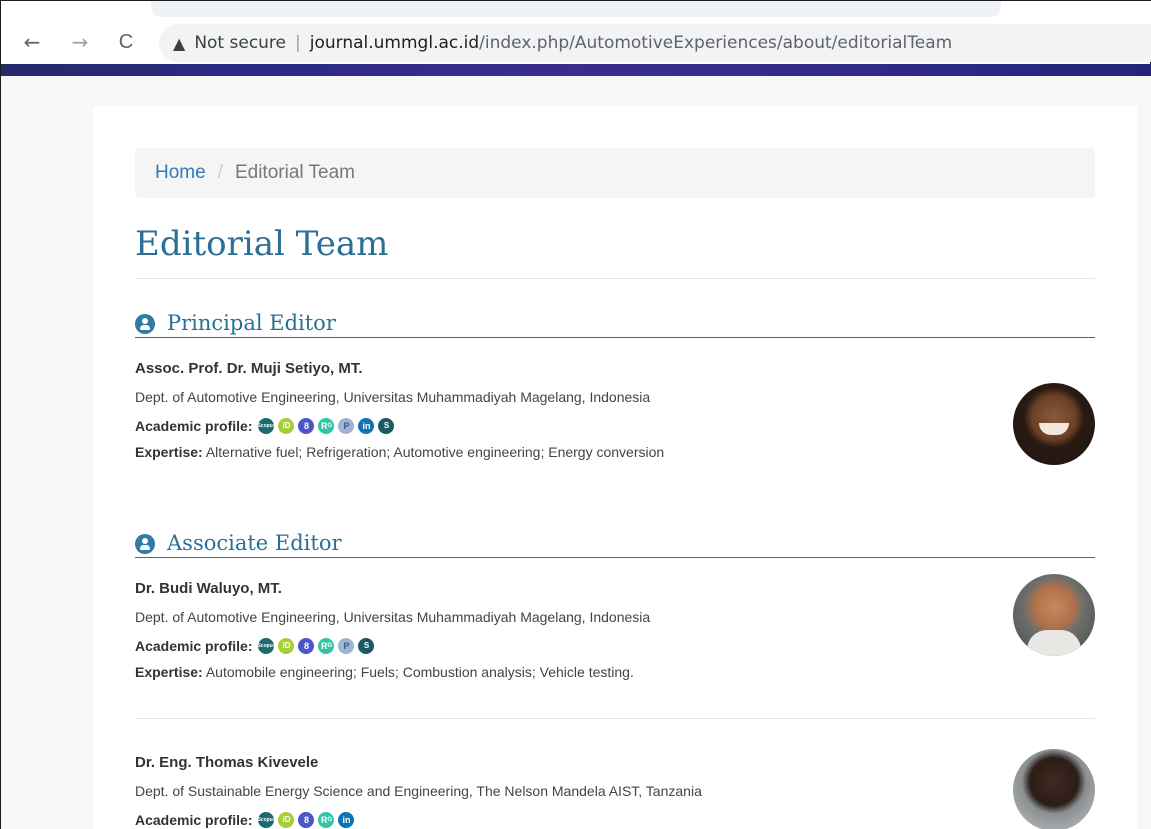 This screenshot has width=1151, height=829. I want to click on member-divider, so click(615, 718).